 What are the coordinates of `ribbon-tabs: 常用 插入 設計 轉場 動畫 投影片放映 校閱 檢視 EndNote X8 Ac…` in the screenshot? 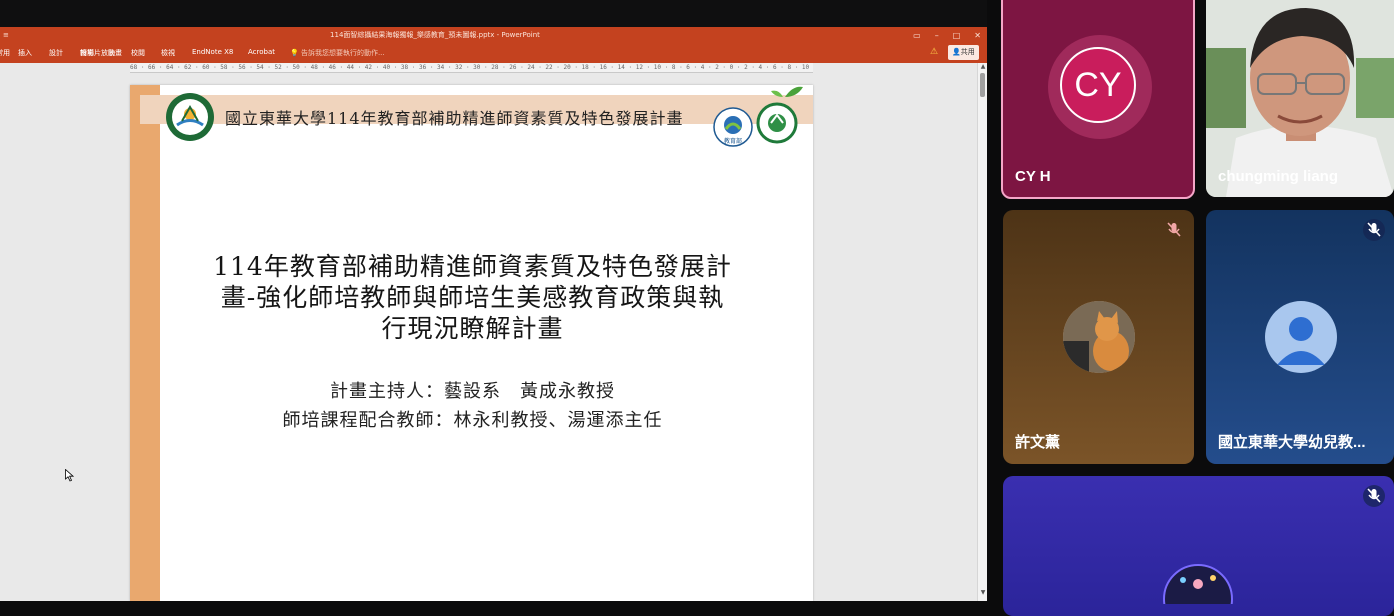 It's located at (493, 53).